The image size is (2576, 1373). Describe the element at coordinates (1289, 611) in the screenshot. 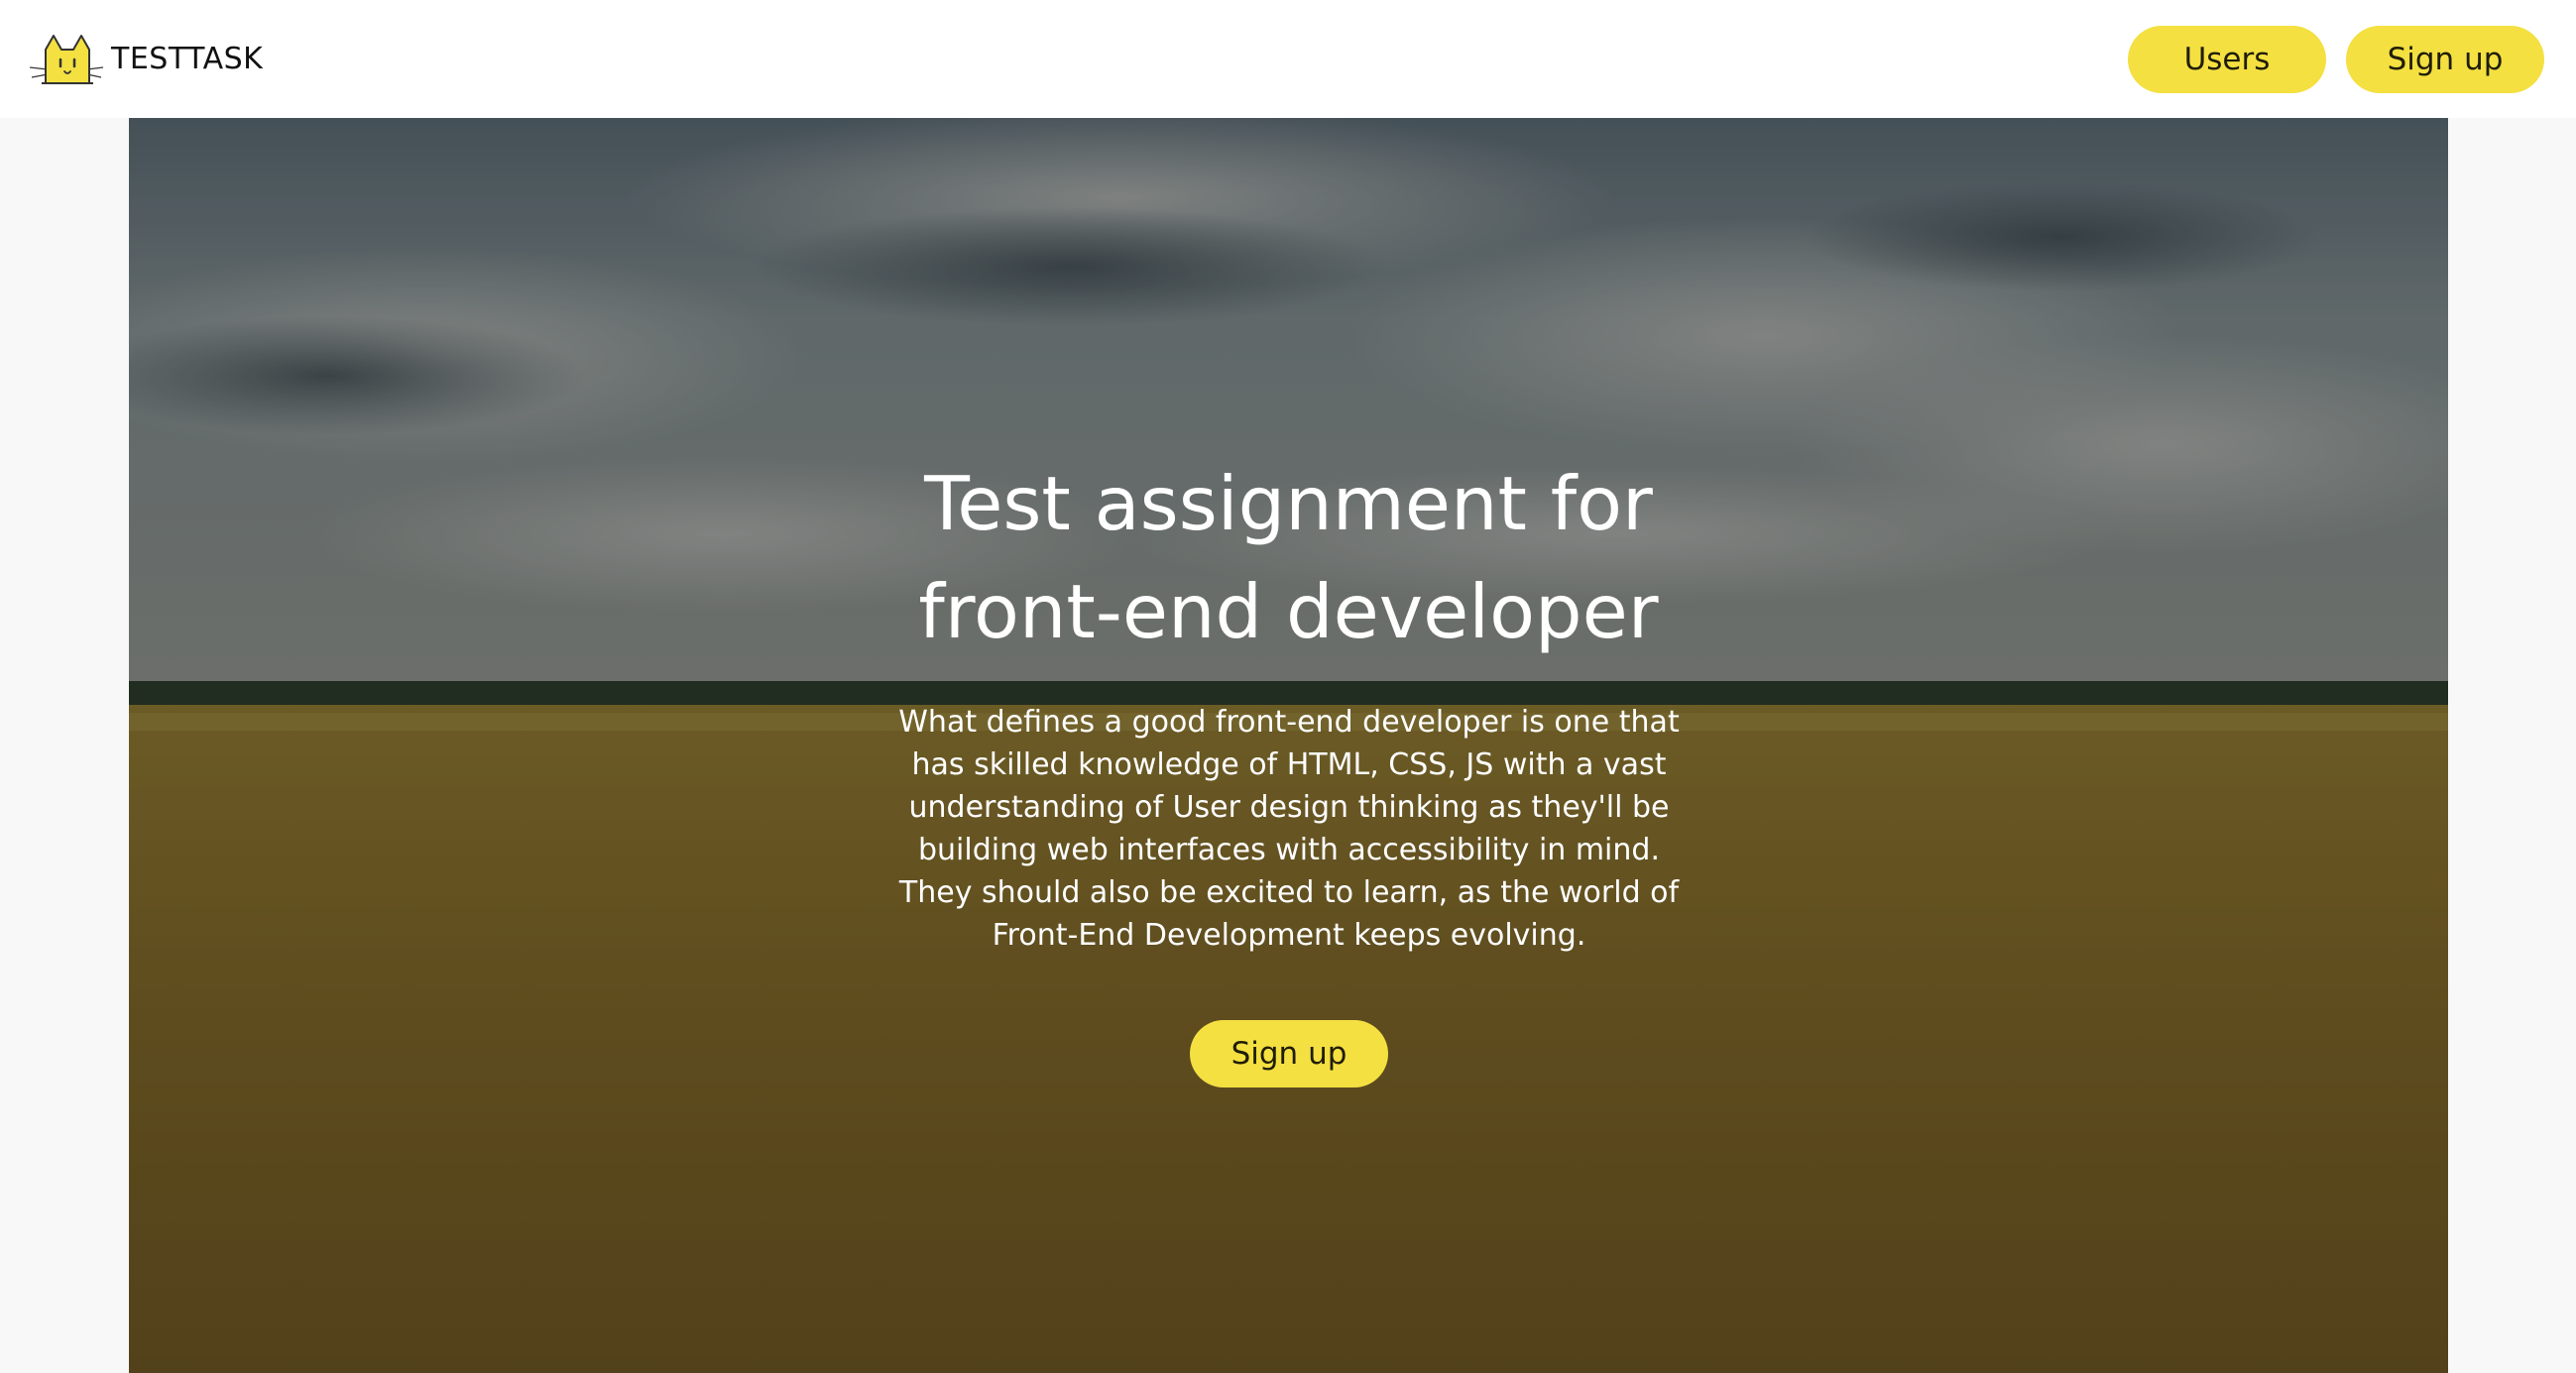

I see `hero-title-line: front-end developer` at that location.